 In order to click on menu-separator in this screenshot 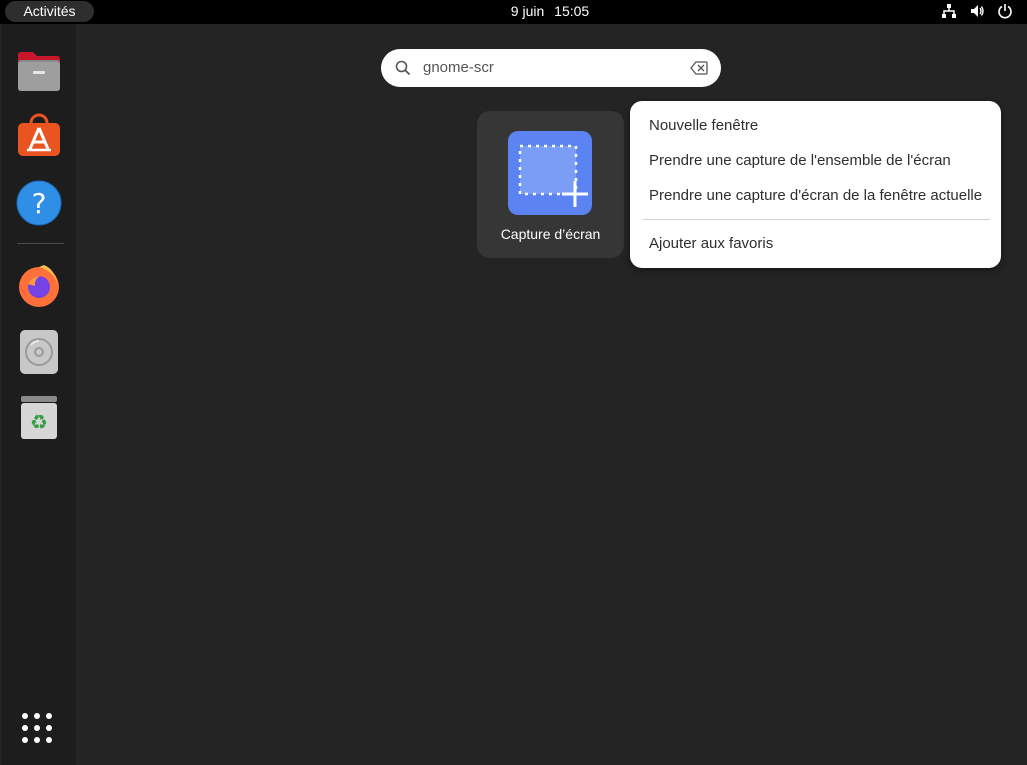, I will do `click(816, 219)`.